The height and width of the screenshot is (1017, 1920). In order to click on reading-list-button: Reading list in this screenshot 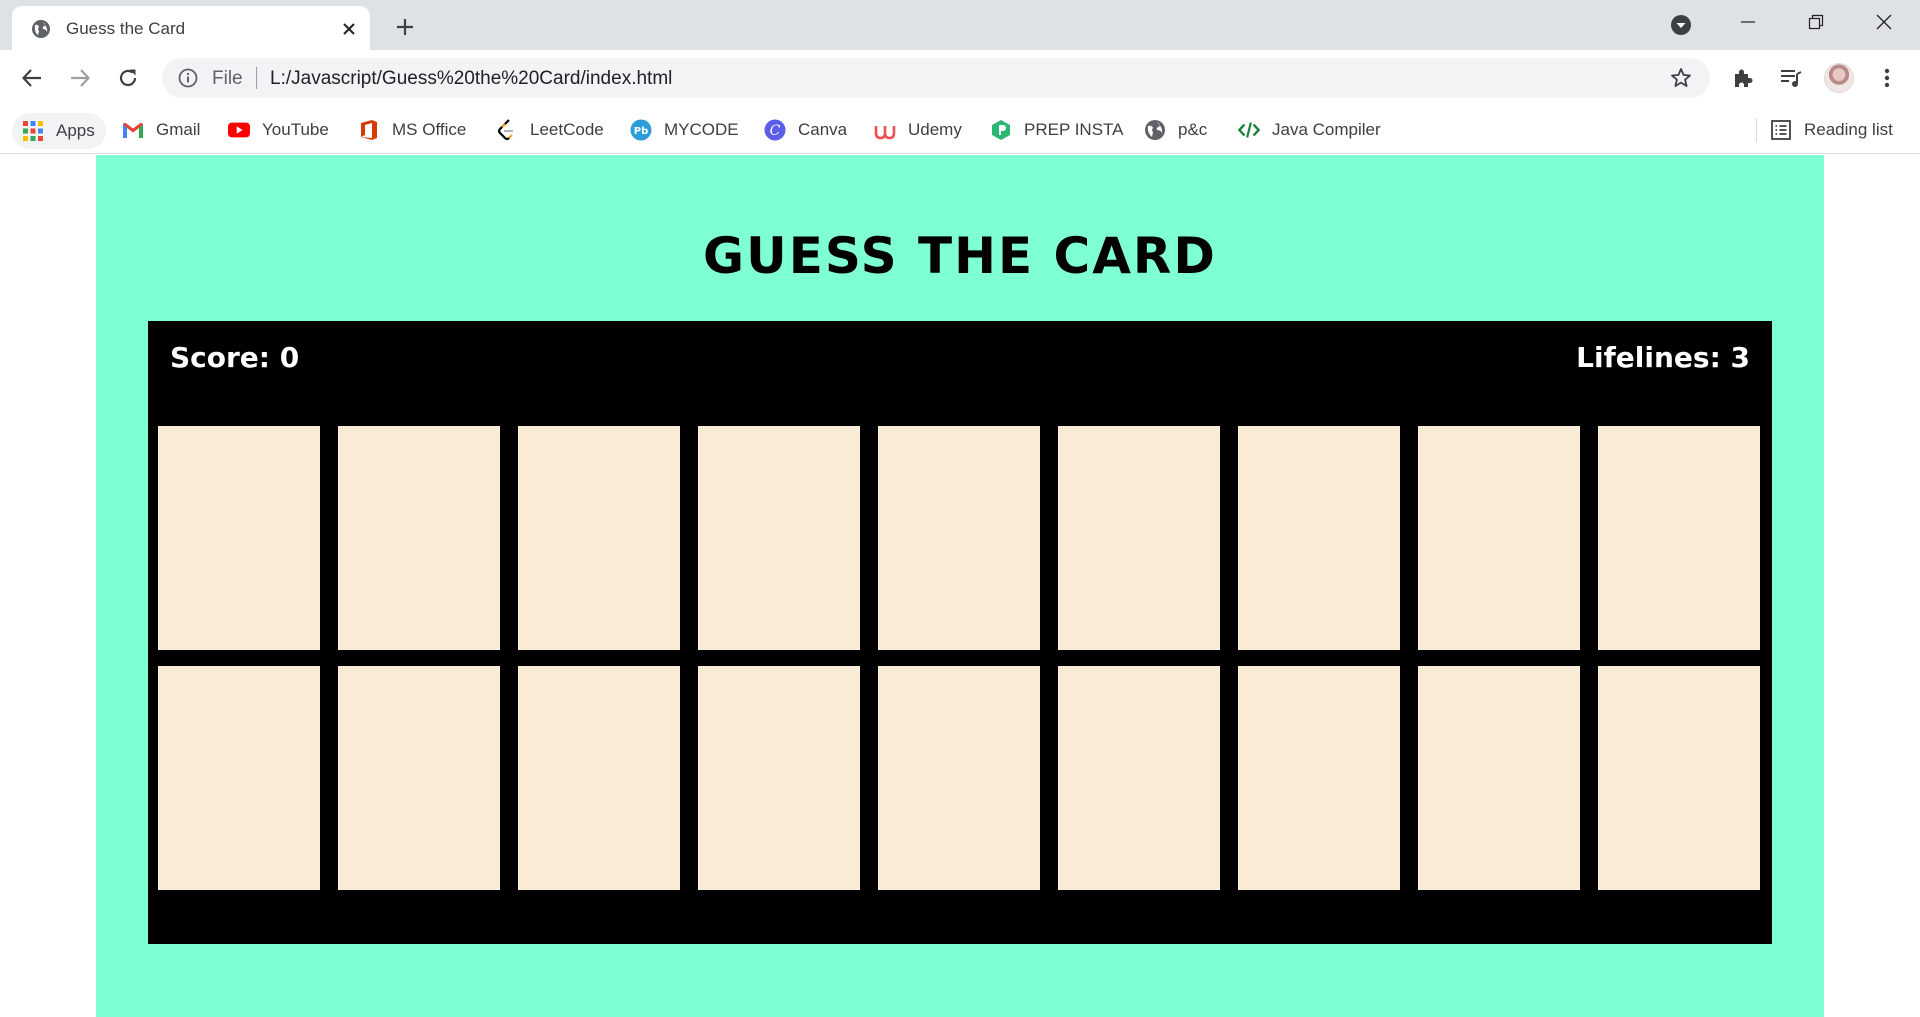, I will do `click(1831, 130)`.